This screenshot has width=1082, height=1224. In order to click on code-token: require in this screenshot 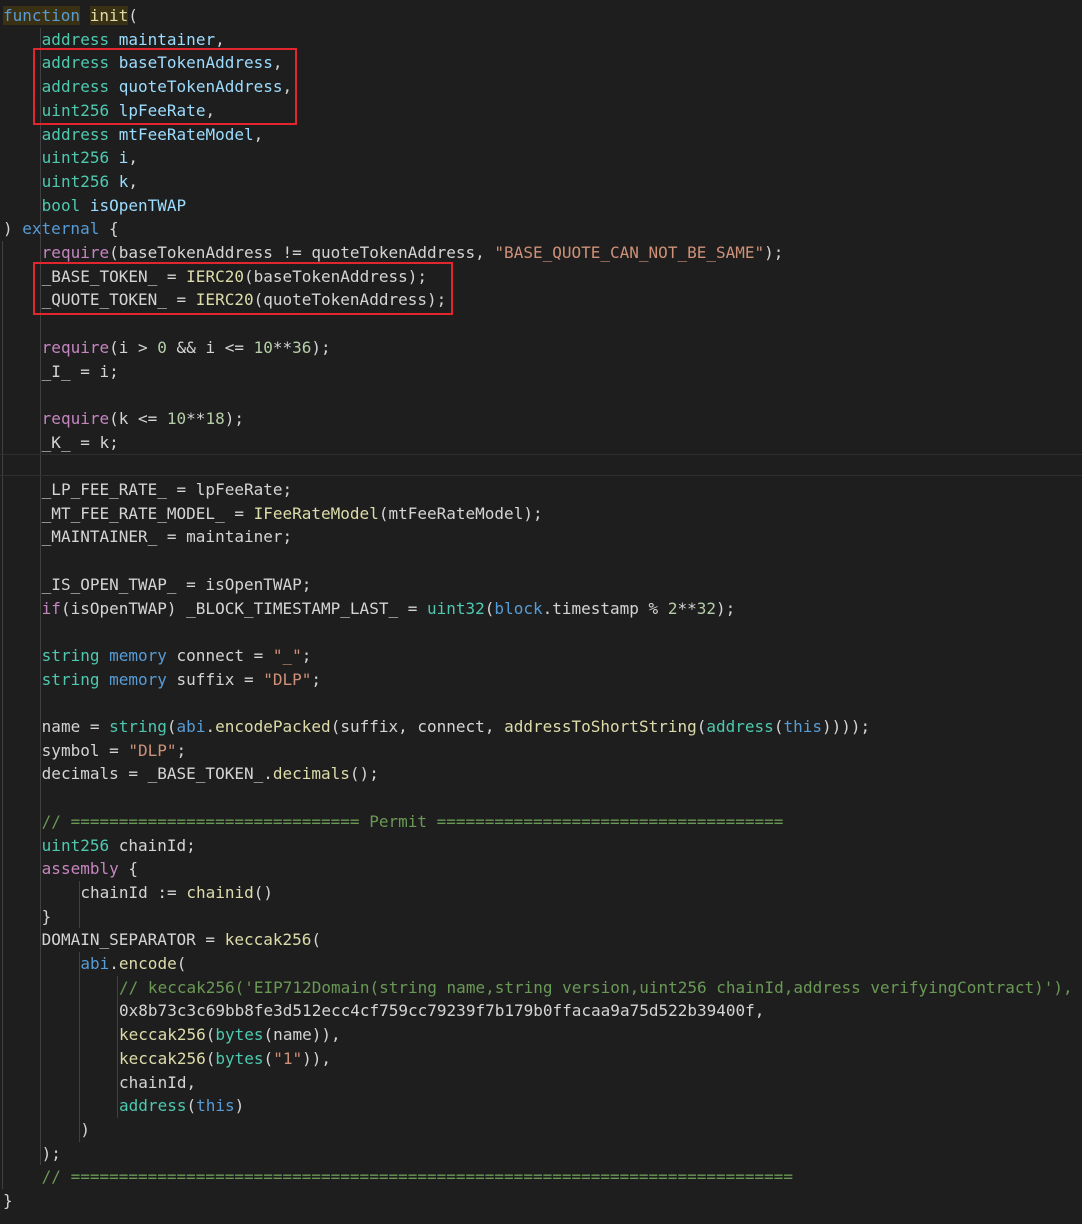, I will do `click(75, 252)`.